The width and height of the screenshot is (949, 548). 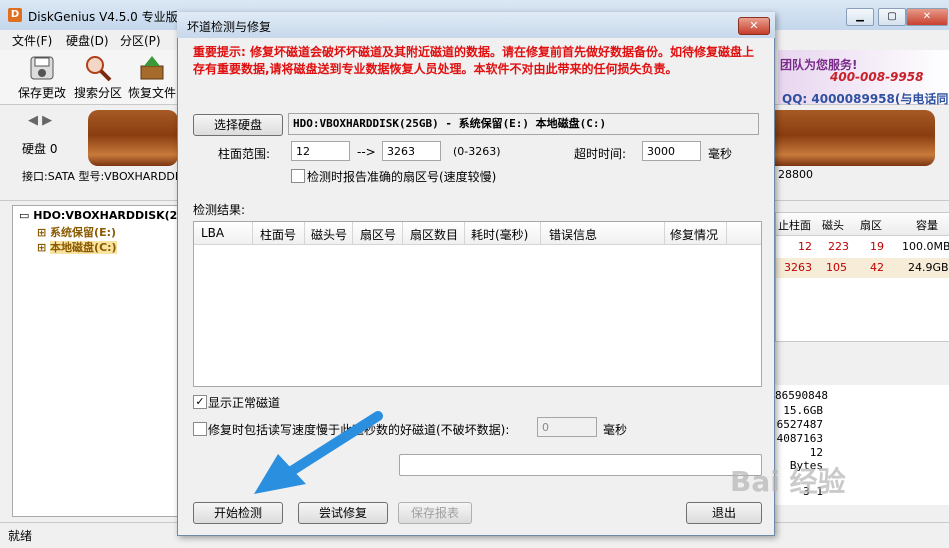 I want to click on start-check-button: 开始检测, so click(x=238, y=513).